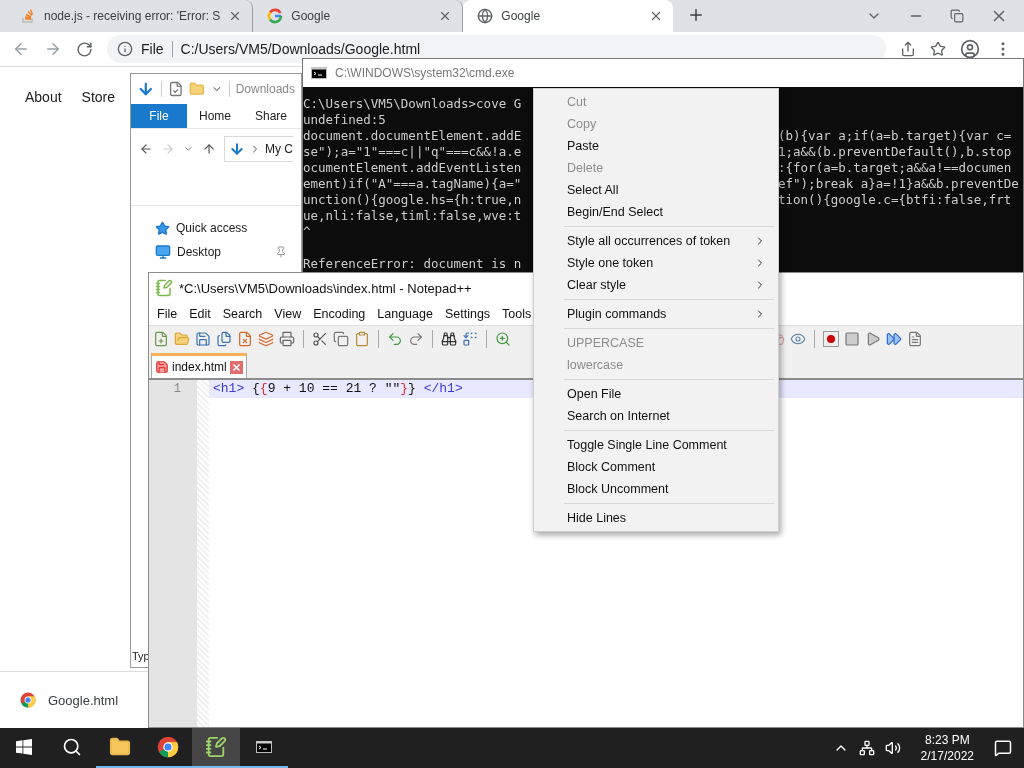 The height and width of the screenshot is (768, 1024). What do you see at coordinates (485, 16) in the screenshot?
I see `globe-icon` at bounding box center [485, 16].